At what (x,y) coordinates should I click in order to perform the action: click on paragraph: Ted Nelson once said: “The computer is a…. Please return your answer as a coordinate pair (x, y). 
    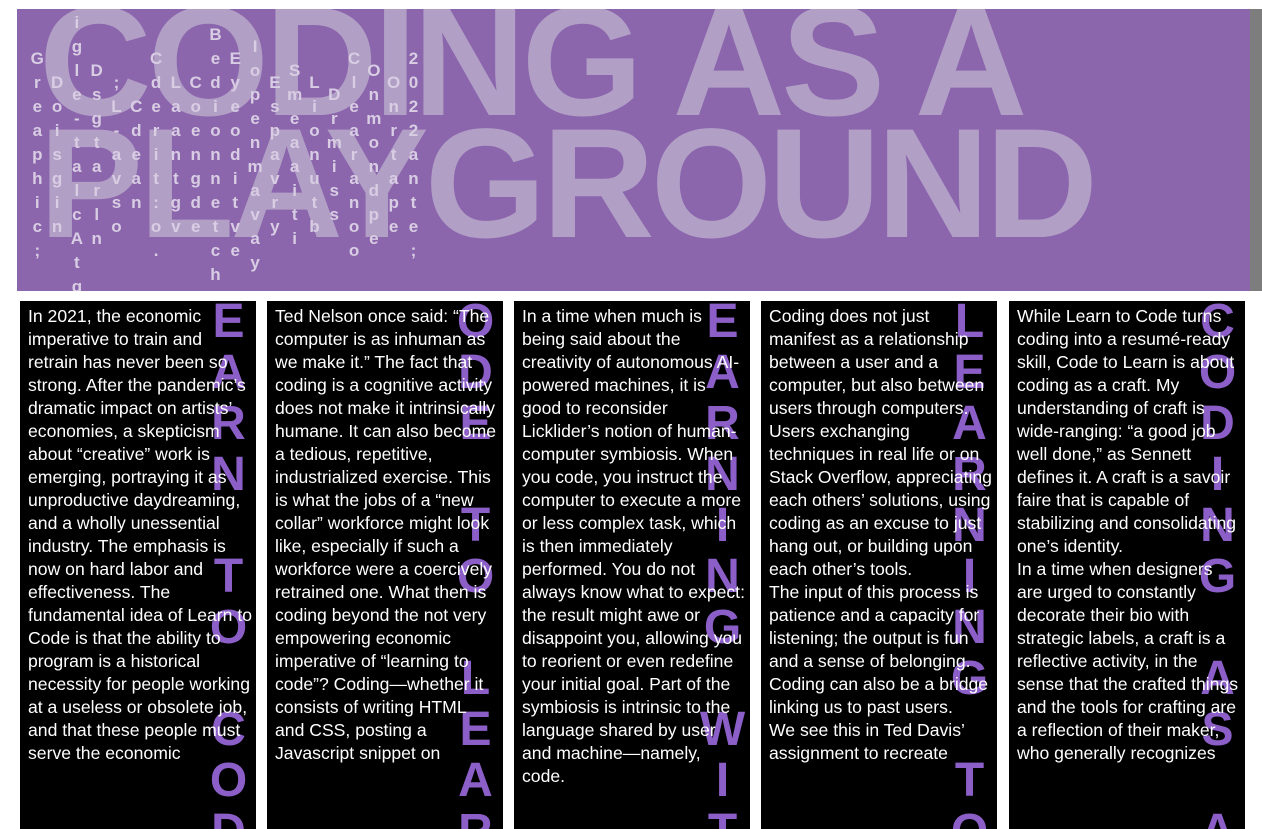
    Looking at the image, I should click on (386, 534).